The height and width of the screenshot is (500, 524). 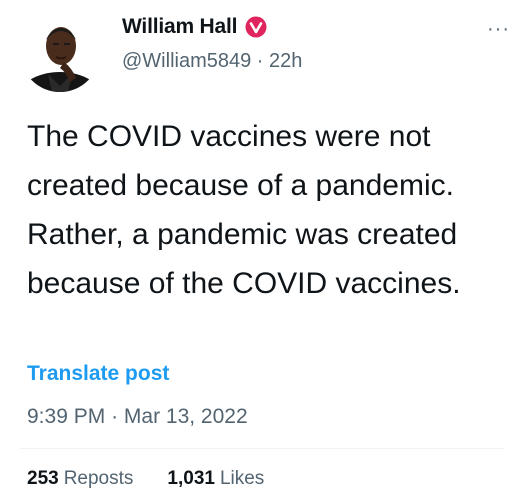 What do you see at coordinates (242, 478) in the screenshot?
I see `likes-label: Likes` at bounding box center [242, 478].